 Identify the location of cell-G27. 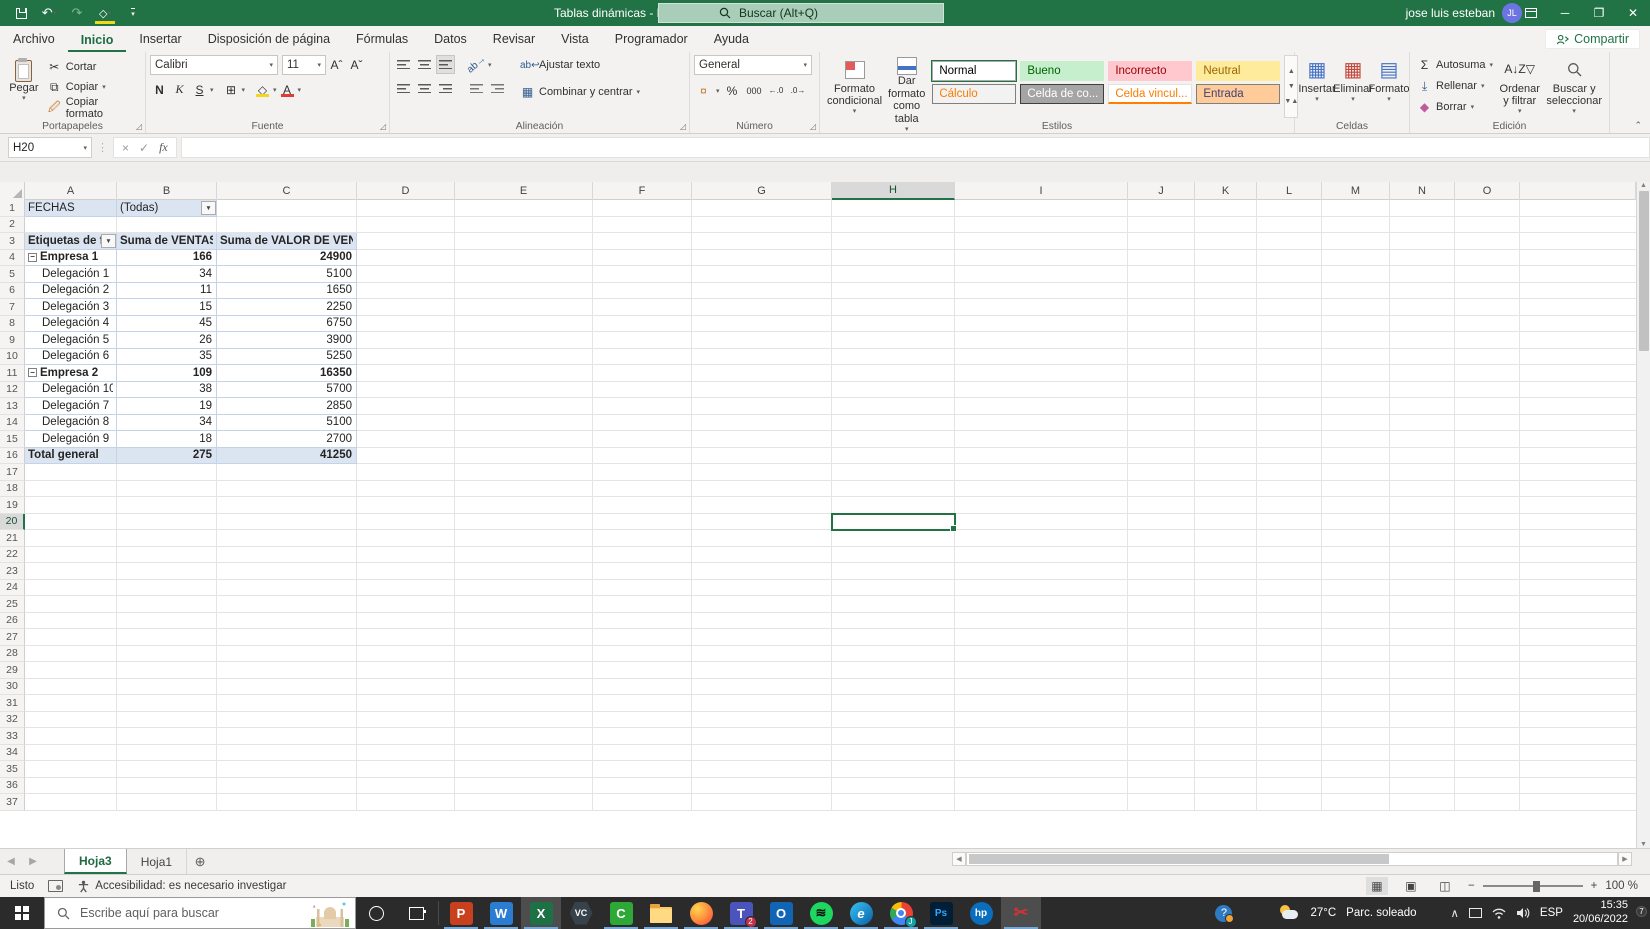
(762, 637).